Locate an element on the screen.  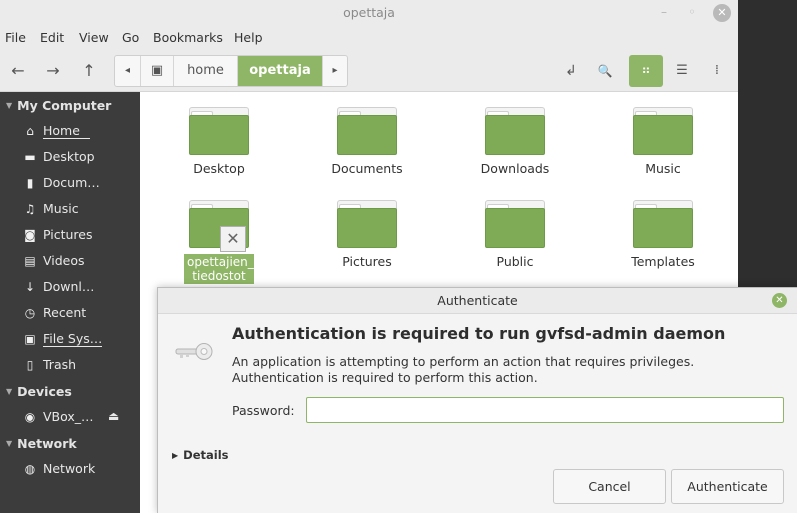
dialog-titlebar: Authenticate ✕ is located at coordinates (477, 301).